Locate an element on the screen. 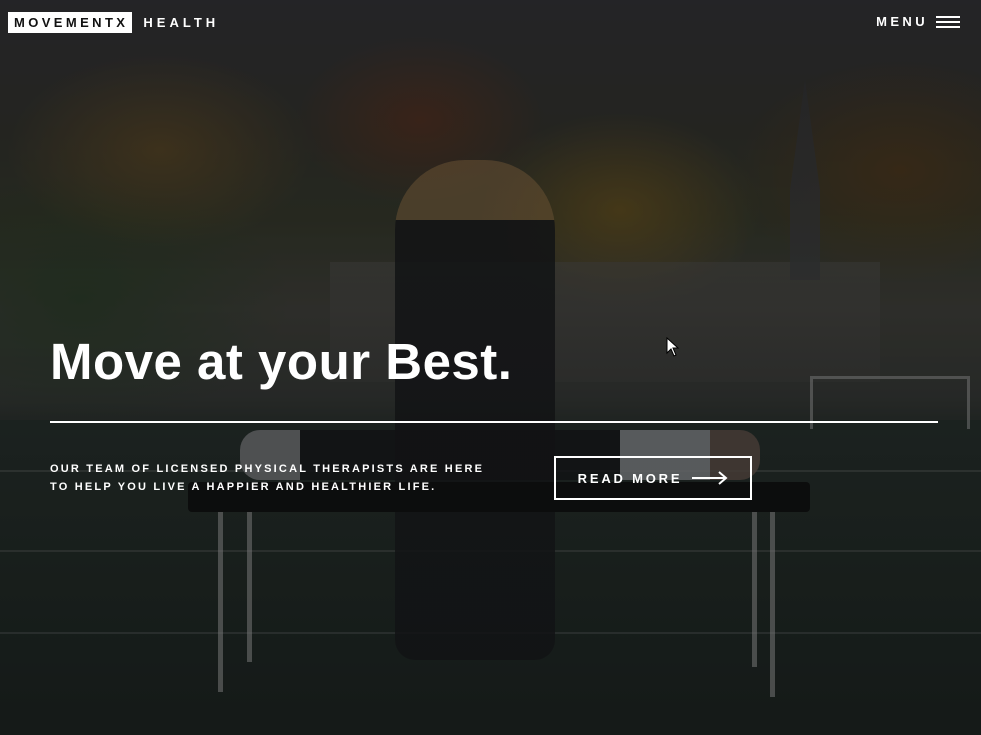 This screenshot has width=981, height=735. hero-headline: Move at your Best. is located at coordinates (281, 361).